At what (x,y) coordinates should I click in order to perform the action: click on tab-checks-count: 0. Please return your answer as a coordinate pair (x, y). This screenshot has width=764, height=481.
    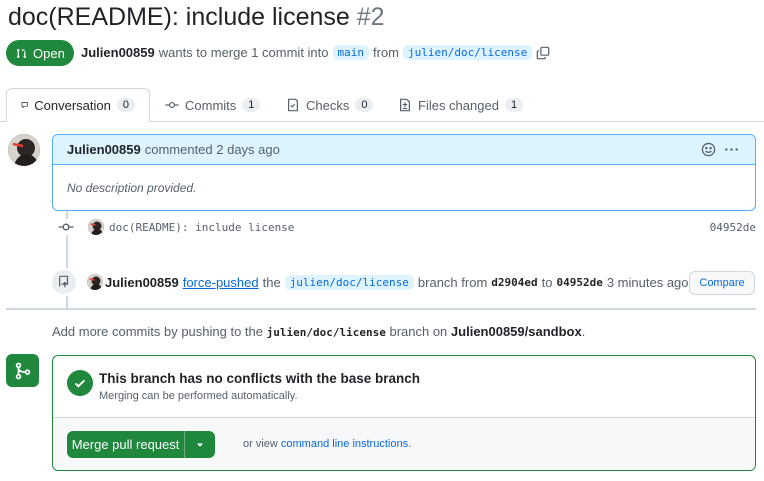
    Looking at the image, I should click on (364, 105).